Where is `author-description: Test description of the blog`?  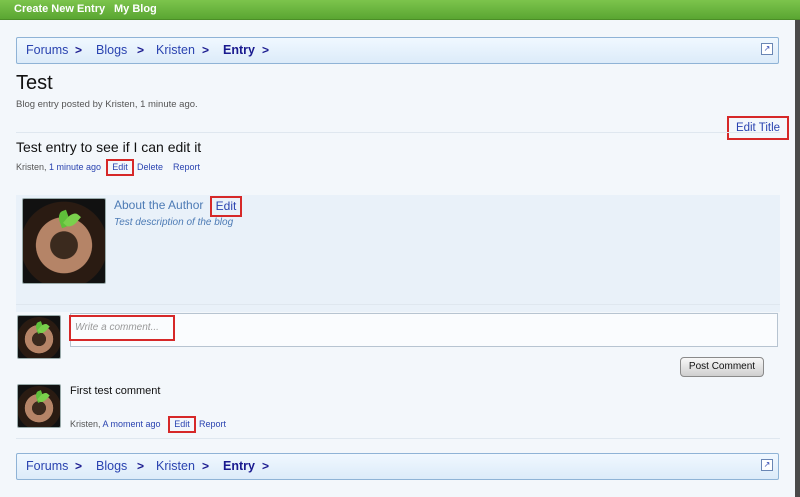 author-description: Test description of the blog is located at coordinates (174, 222).